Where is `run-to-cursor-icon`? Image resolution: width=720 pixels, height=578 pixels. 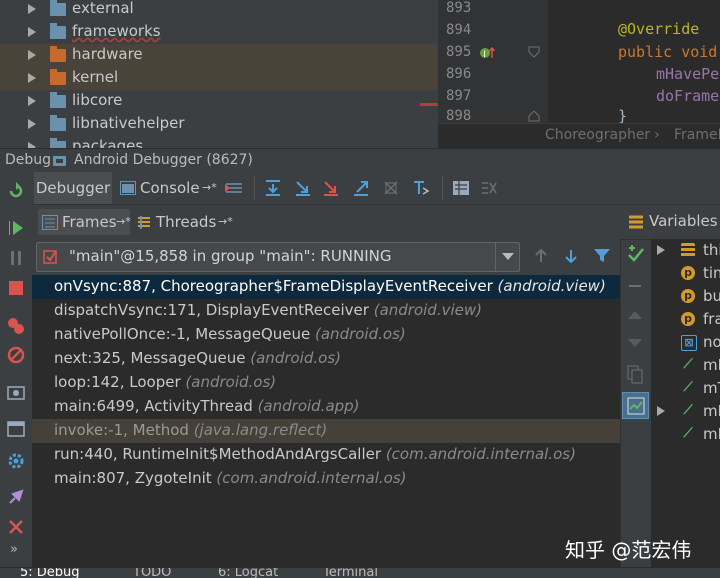 run-to-cursor-icon is located at coordinates (421, 188).